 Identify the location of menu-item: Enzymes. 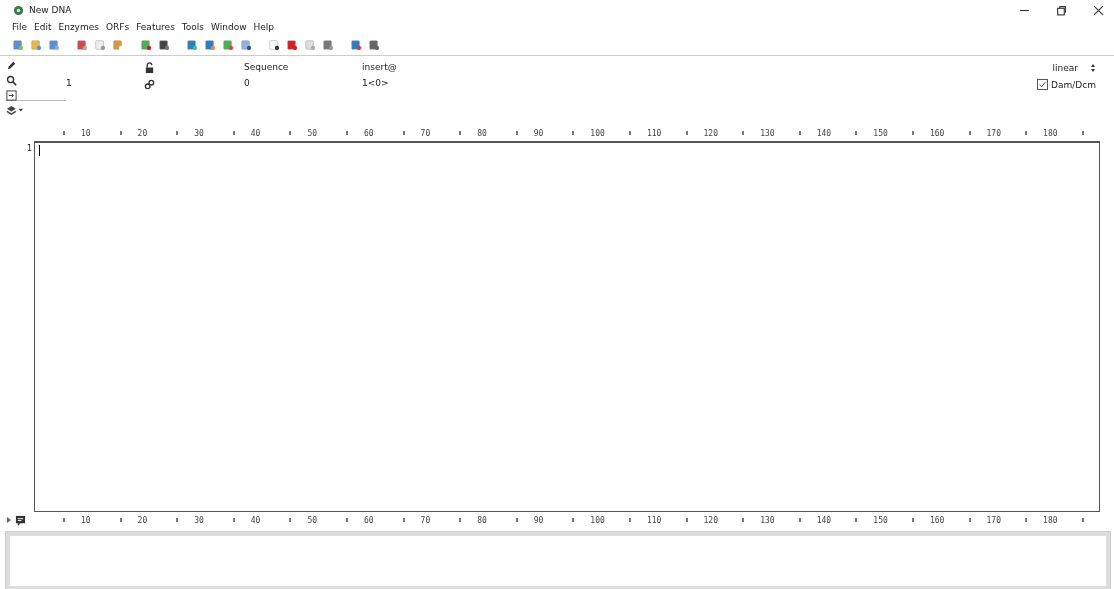
(78, 28).